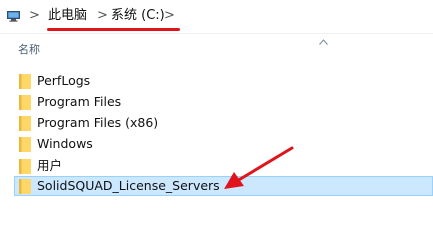  I want to click on column-header-name: 名称, so click(29, 50).